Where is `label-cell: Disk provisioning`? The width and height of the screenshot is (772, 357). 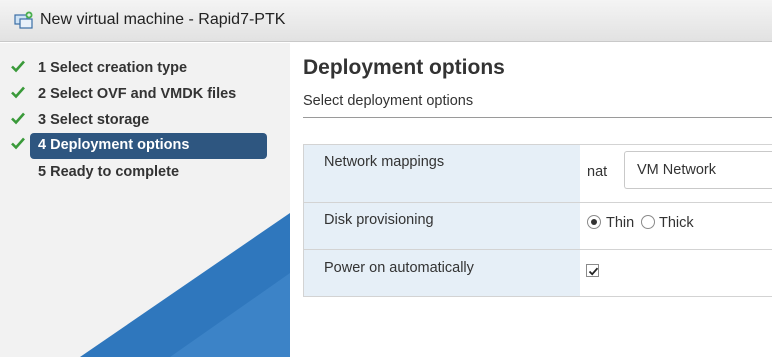
label-cell: Disk provisioning is located at coordinates (442, 226).